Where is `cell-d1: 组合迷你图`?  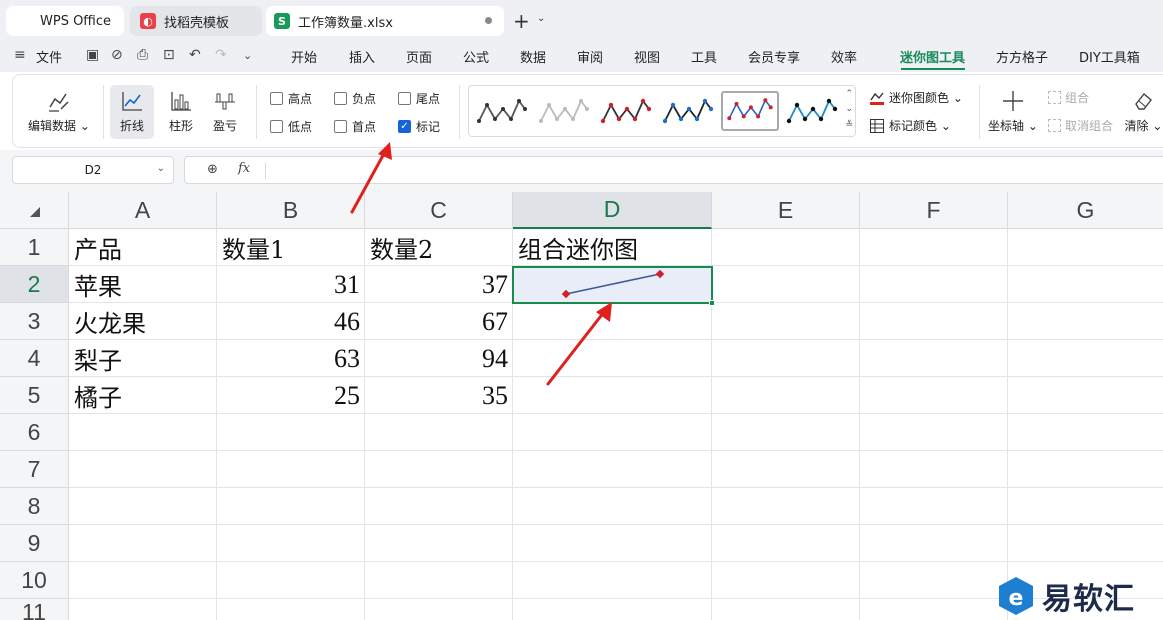 cell-d1: 组合迷你图 is located at coordinates (612, 247).